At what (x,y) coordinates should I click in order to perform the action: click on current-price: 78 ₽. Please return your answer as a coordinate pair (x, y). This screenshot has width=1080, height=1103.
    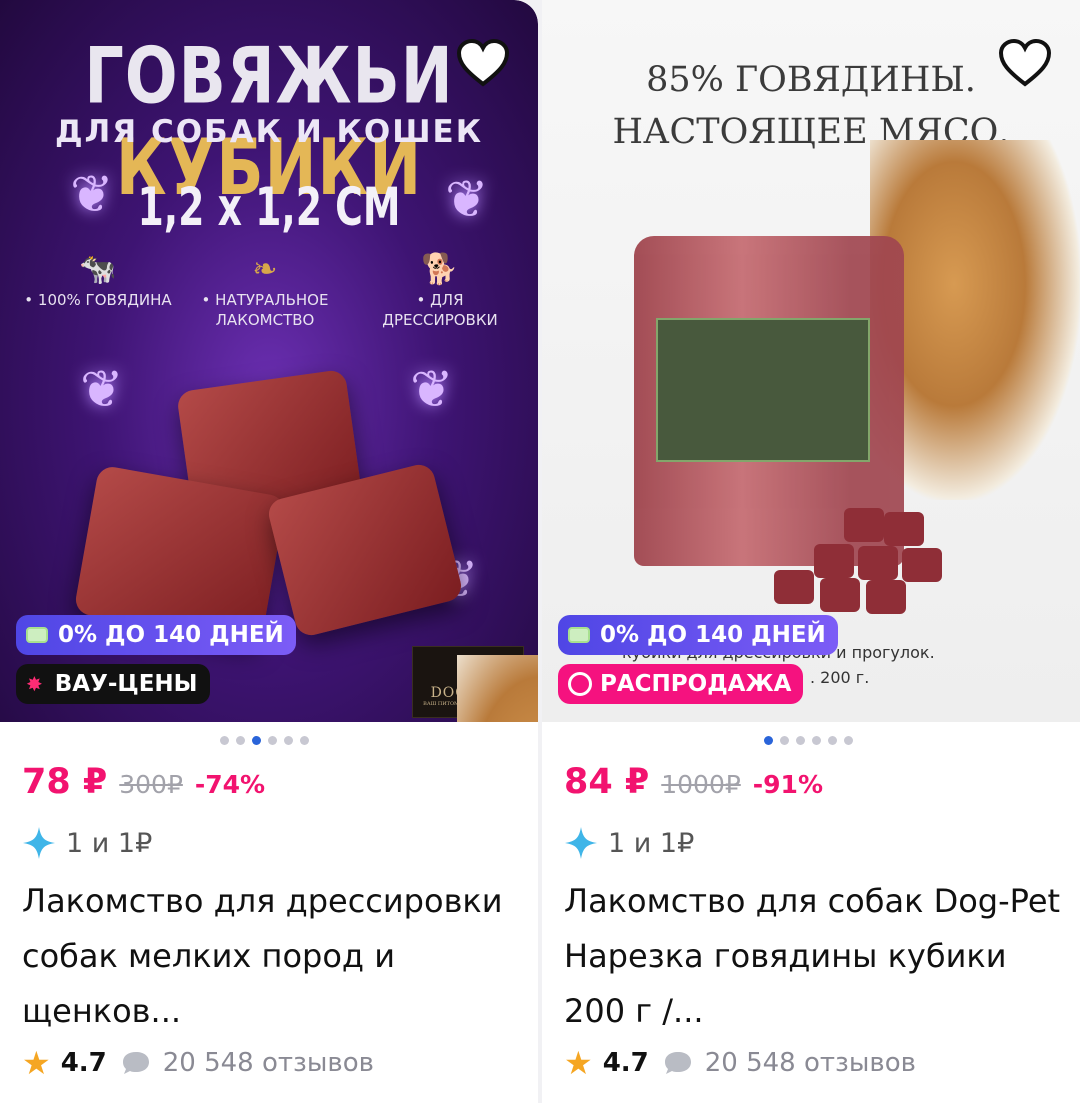
    Looking at the image, I should click on (65, 782).